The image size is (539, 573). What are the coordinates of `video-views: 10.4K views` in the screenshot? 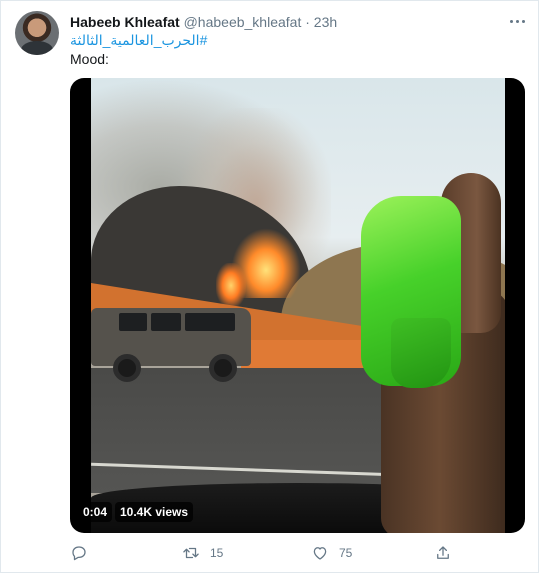 It's located at (154, 512).